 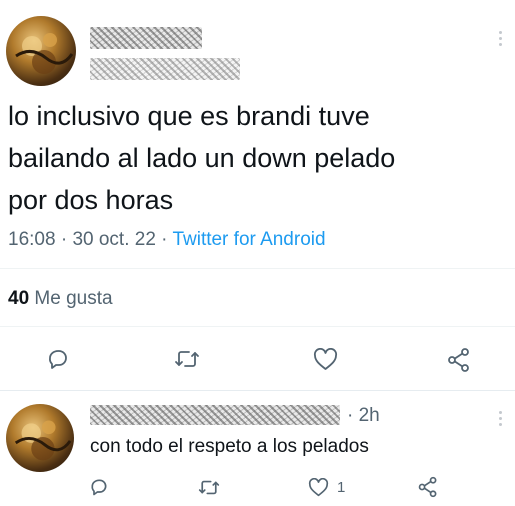 I want to click on tweet-meta: 16:08 · 30 oct. 22 · Twitter for Android, so click(x=167, y=240).